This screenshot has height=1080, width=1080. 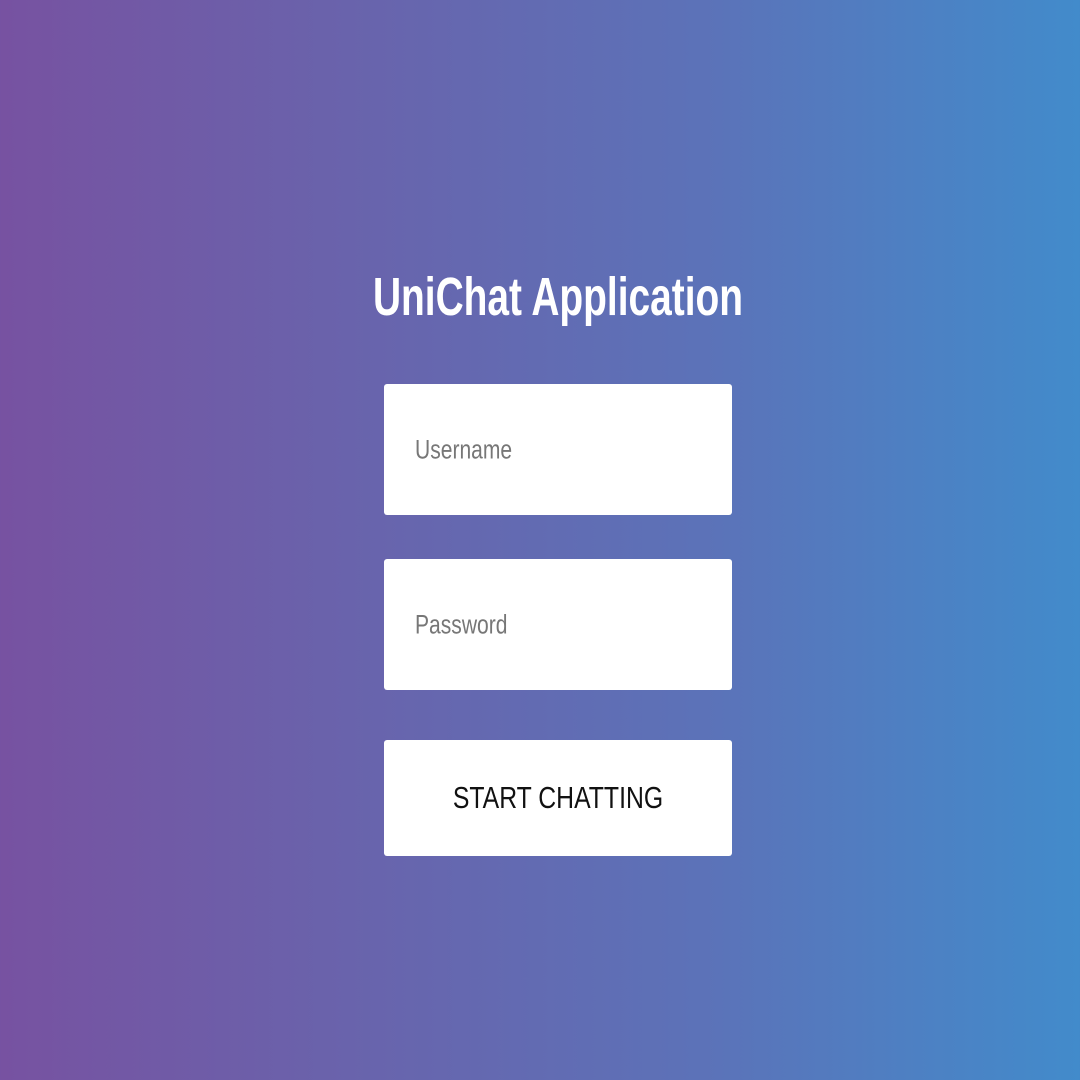 I want to click on password-placeholder: Password, so click(x=461, y=624).